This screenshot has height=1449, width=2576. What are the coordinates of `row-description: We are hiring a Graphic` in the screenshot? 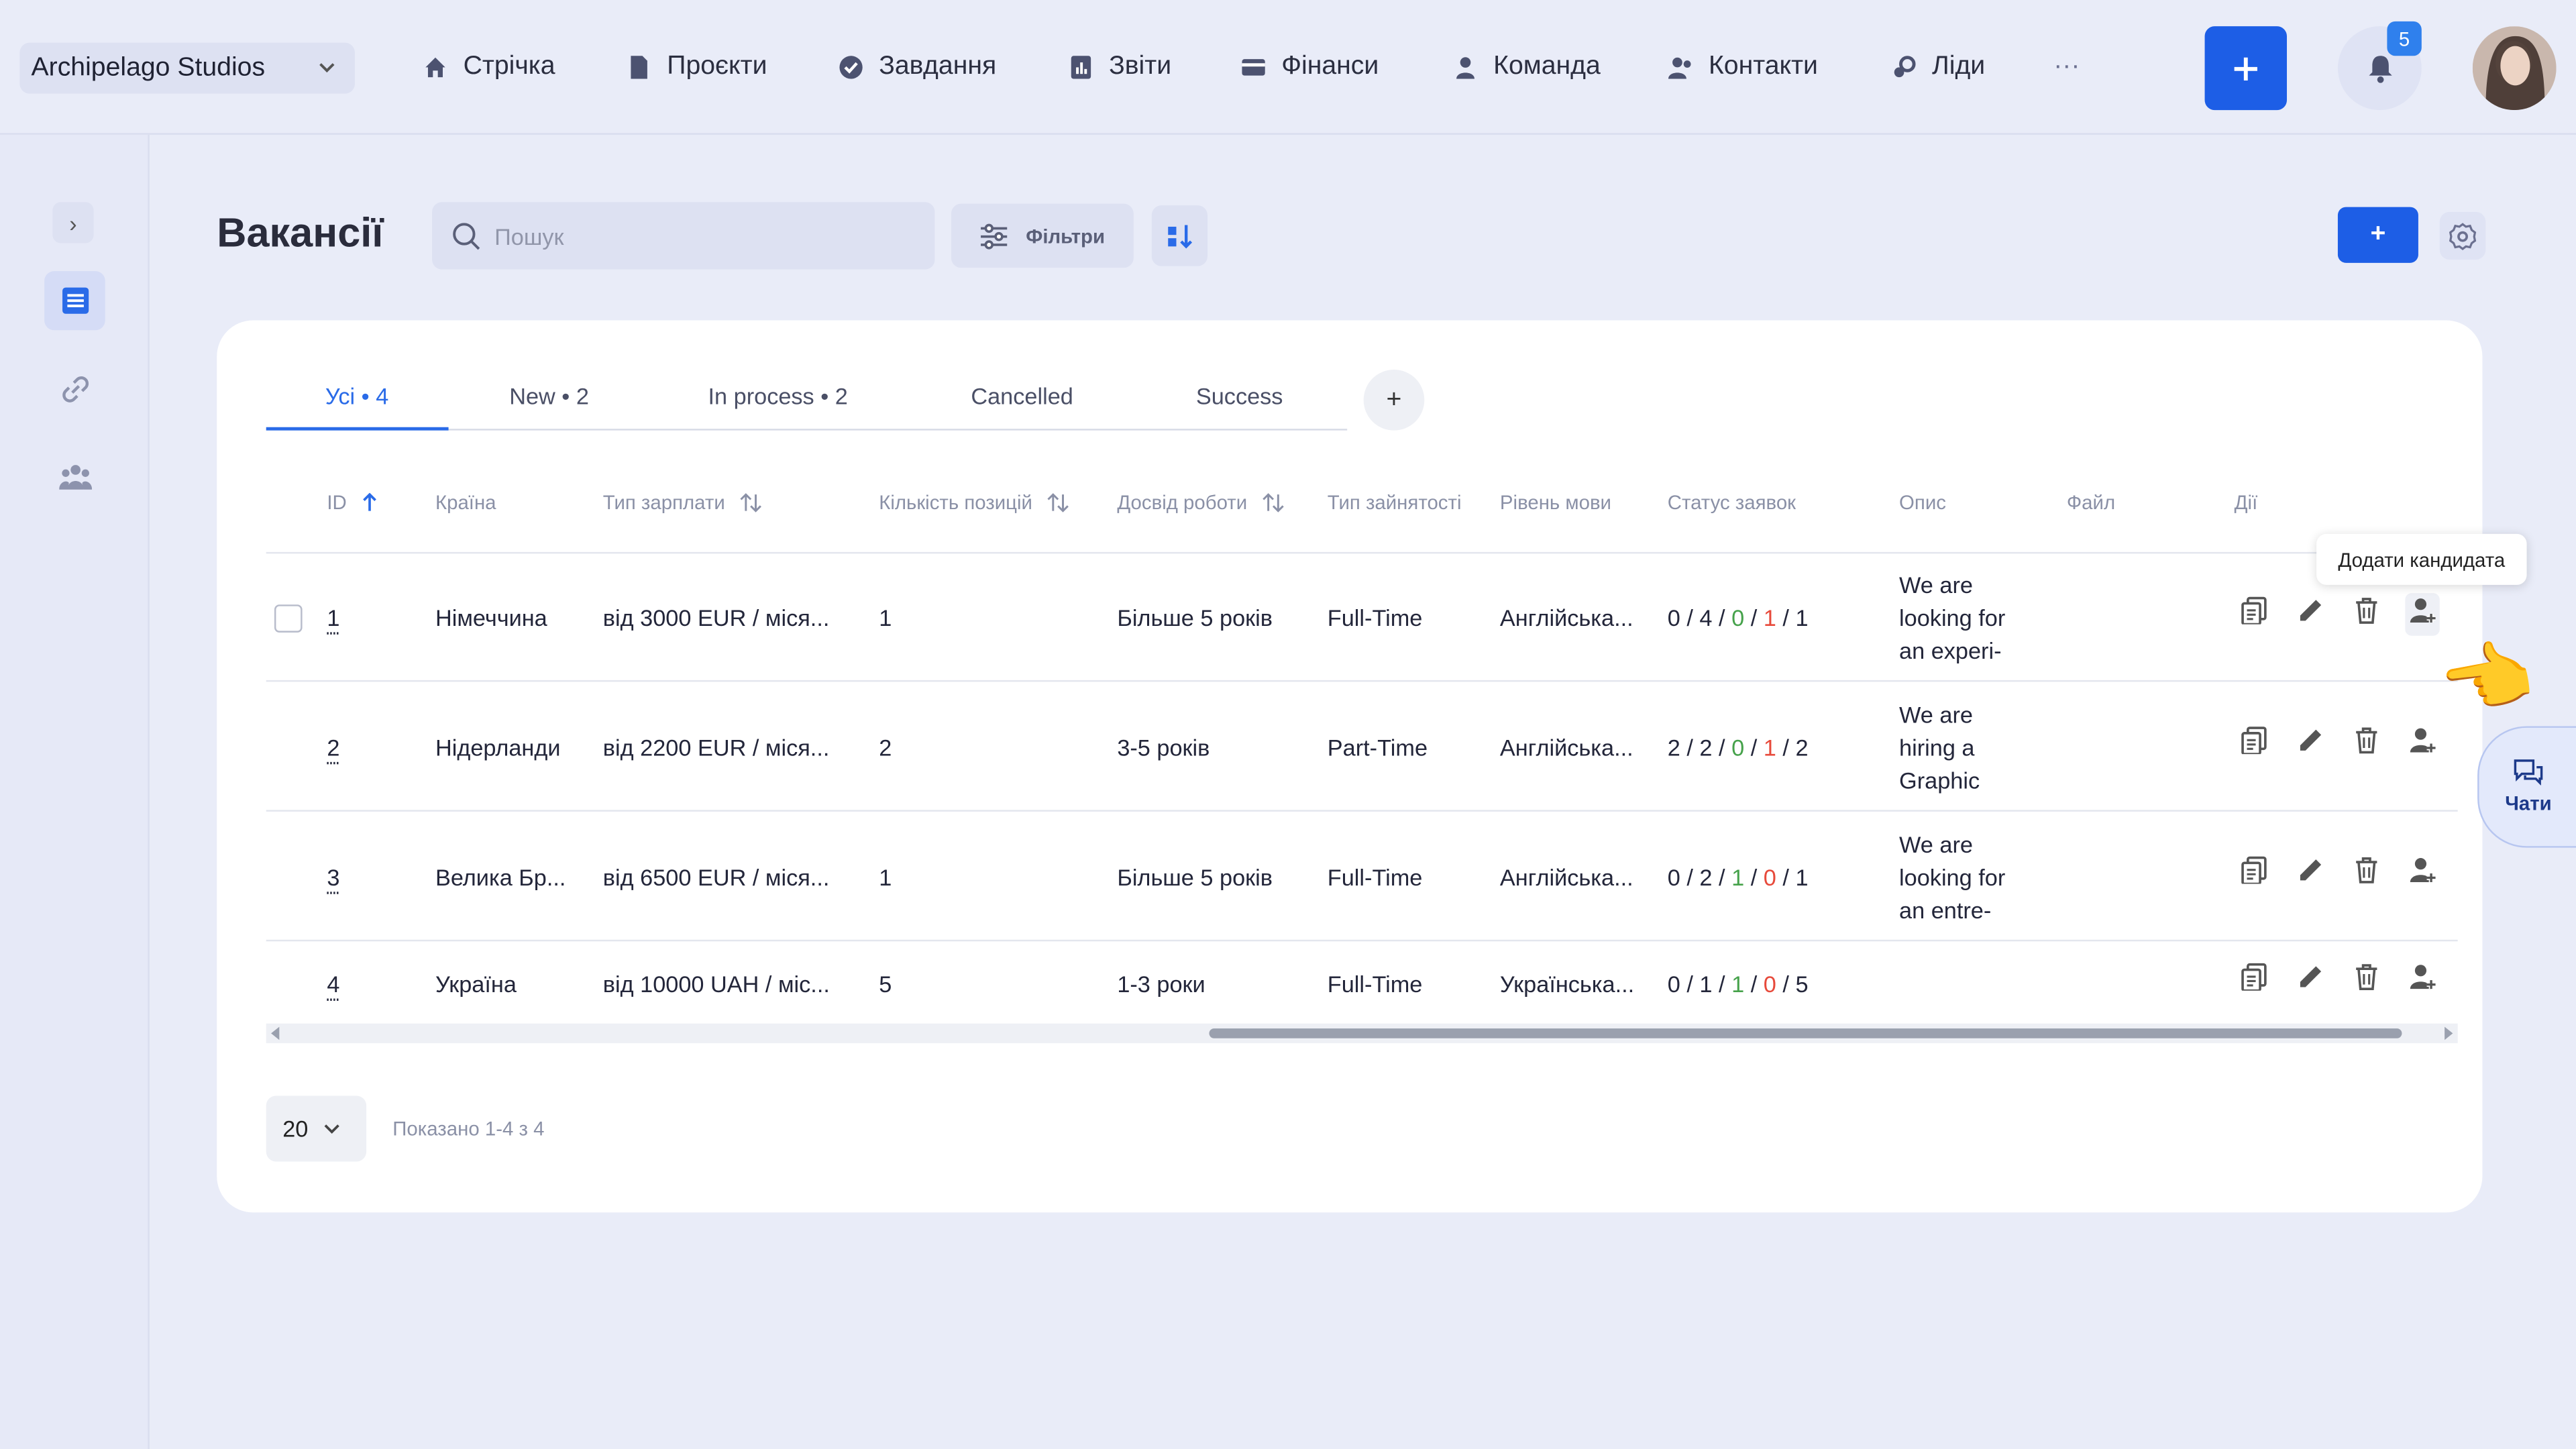 It's located at (1965, 747).